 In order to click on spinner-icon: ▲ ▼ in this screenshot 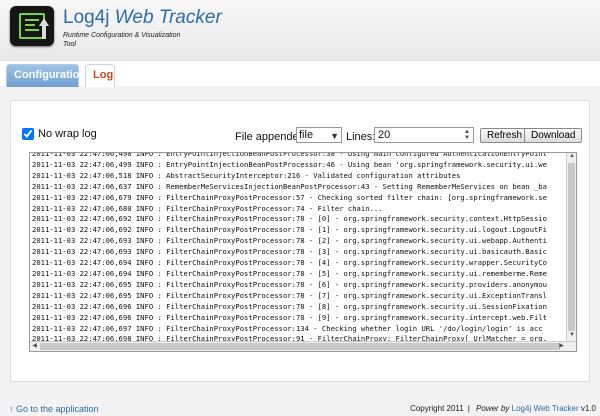, I will do `click(467, 135)`.